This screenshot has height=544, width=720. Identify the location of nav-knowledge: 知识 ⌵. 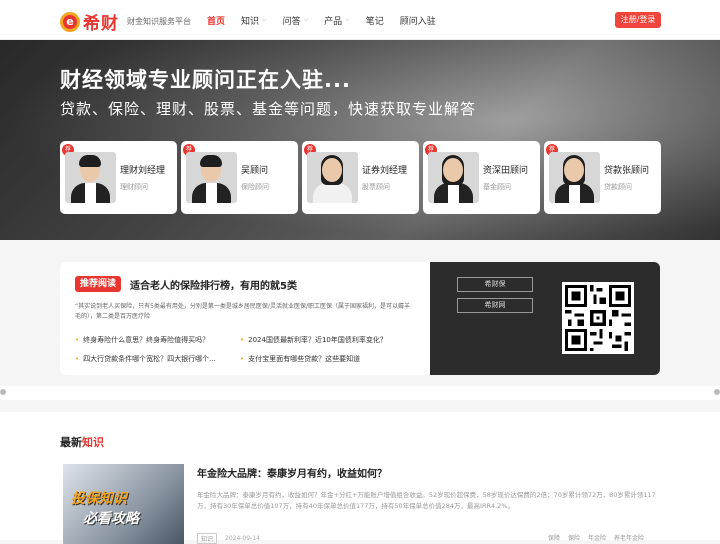
(254, 20).